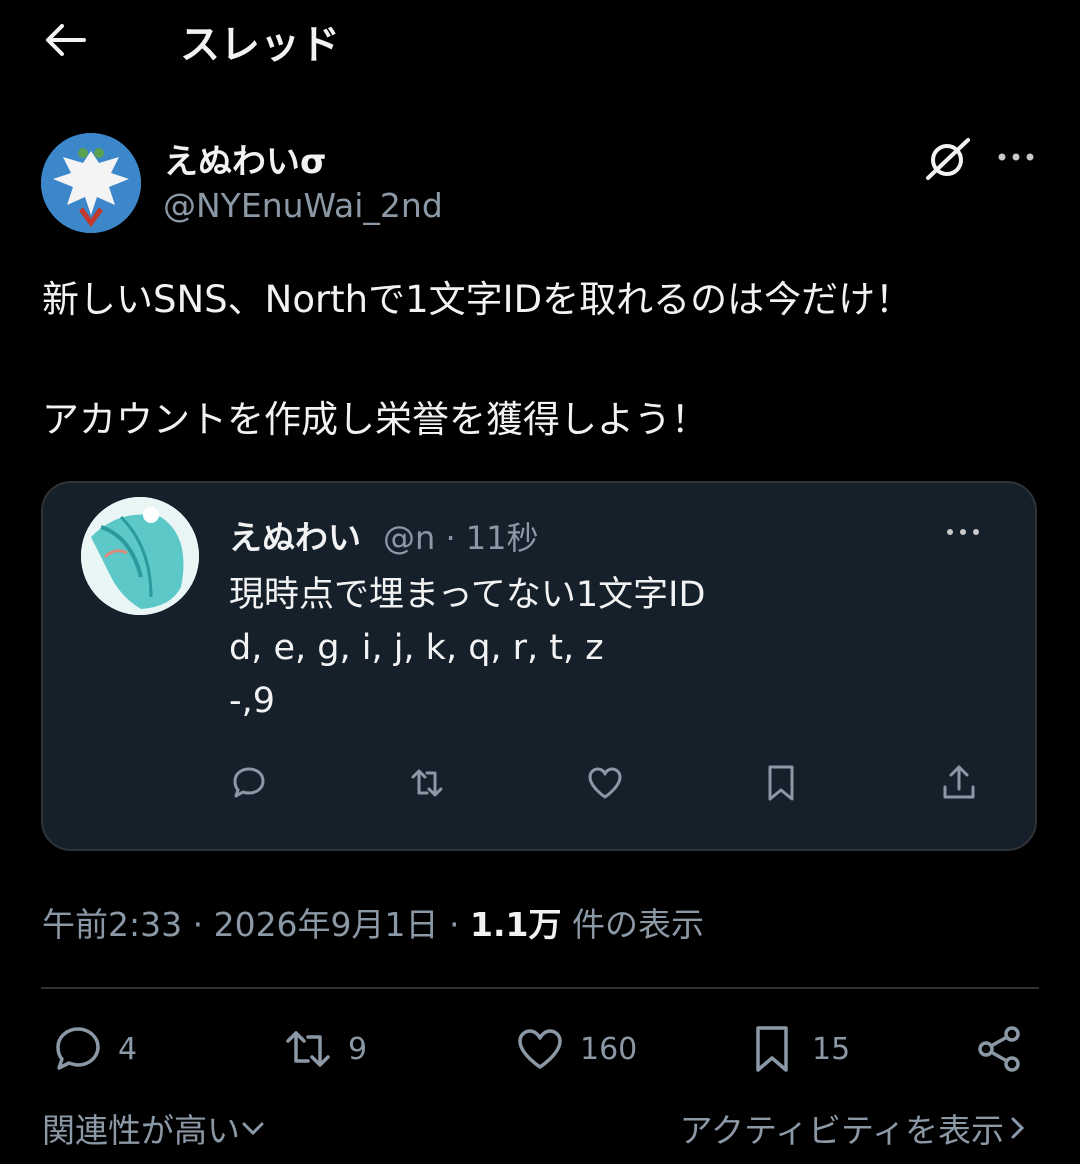 The height and width of the screenshot is (1164, 1080). Describe the element at coordinates (831, 1049) in the screenshot. I see `bookmark-count: 15` at that location.